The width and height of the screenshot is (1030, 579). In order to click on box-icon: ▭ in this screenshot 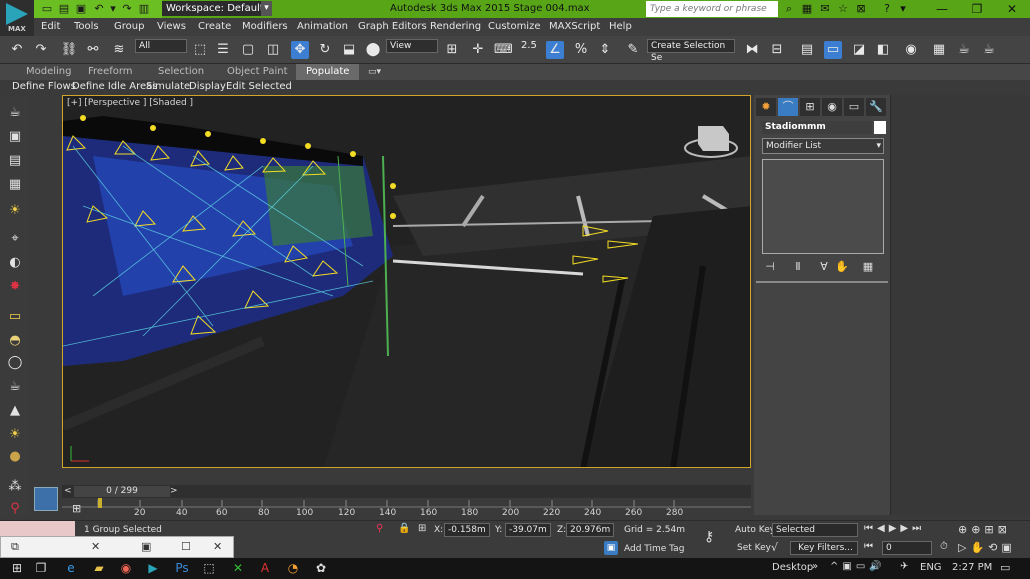, I will do `click(15, 317)`.